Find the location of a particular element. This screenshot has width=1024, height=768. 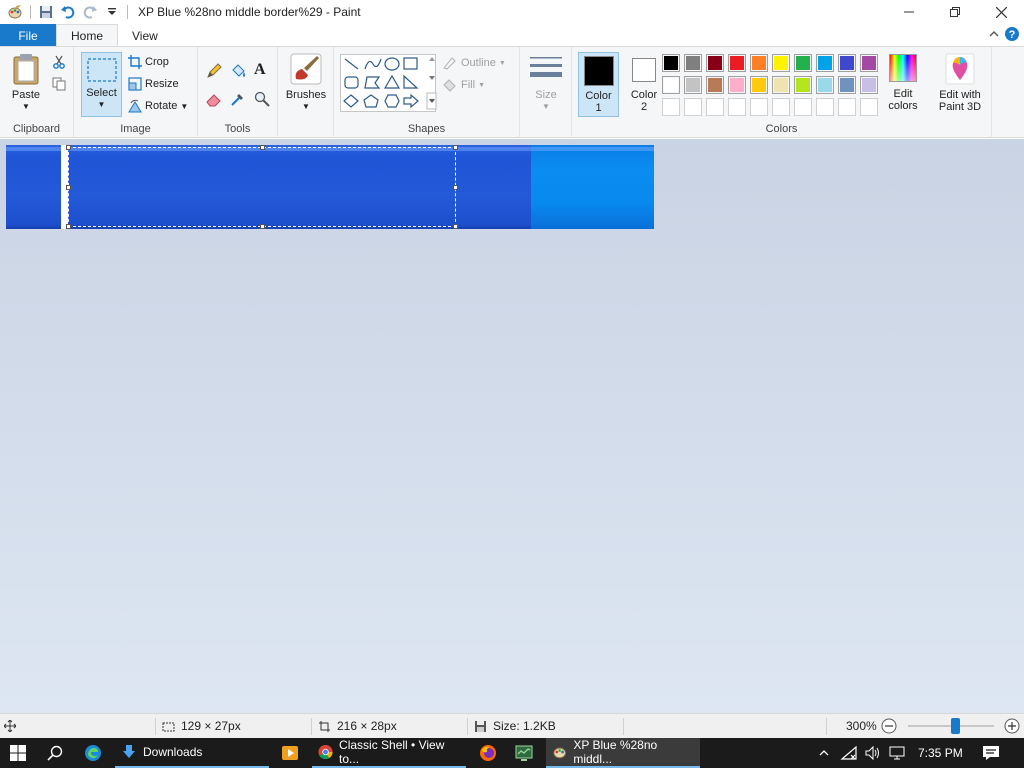

eraser-icon is located at coordinates (214, 99).